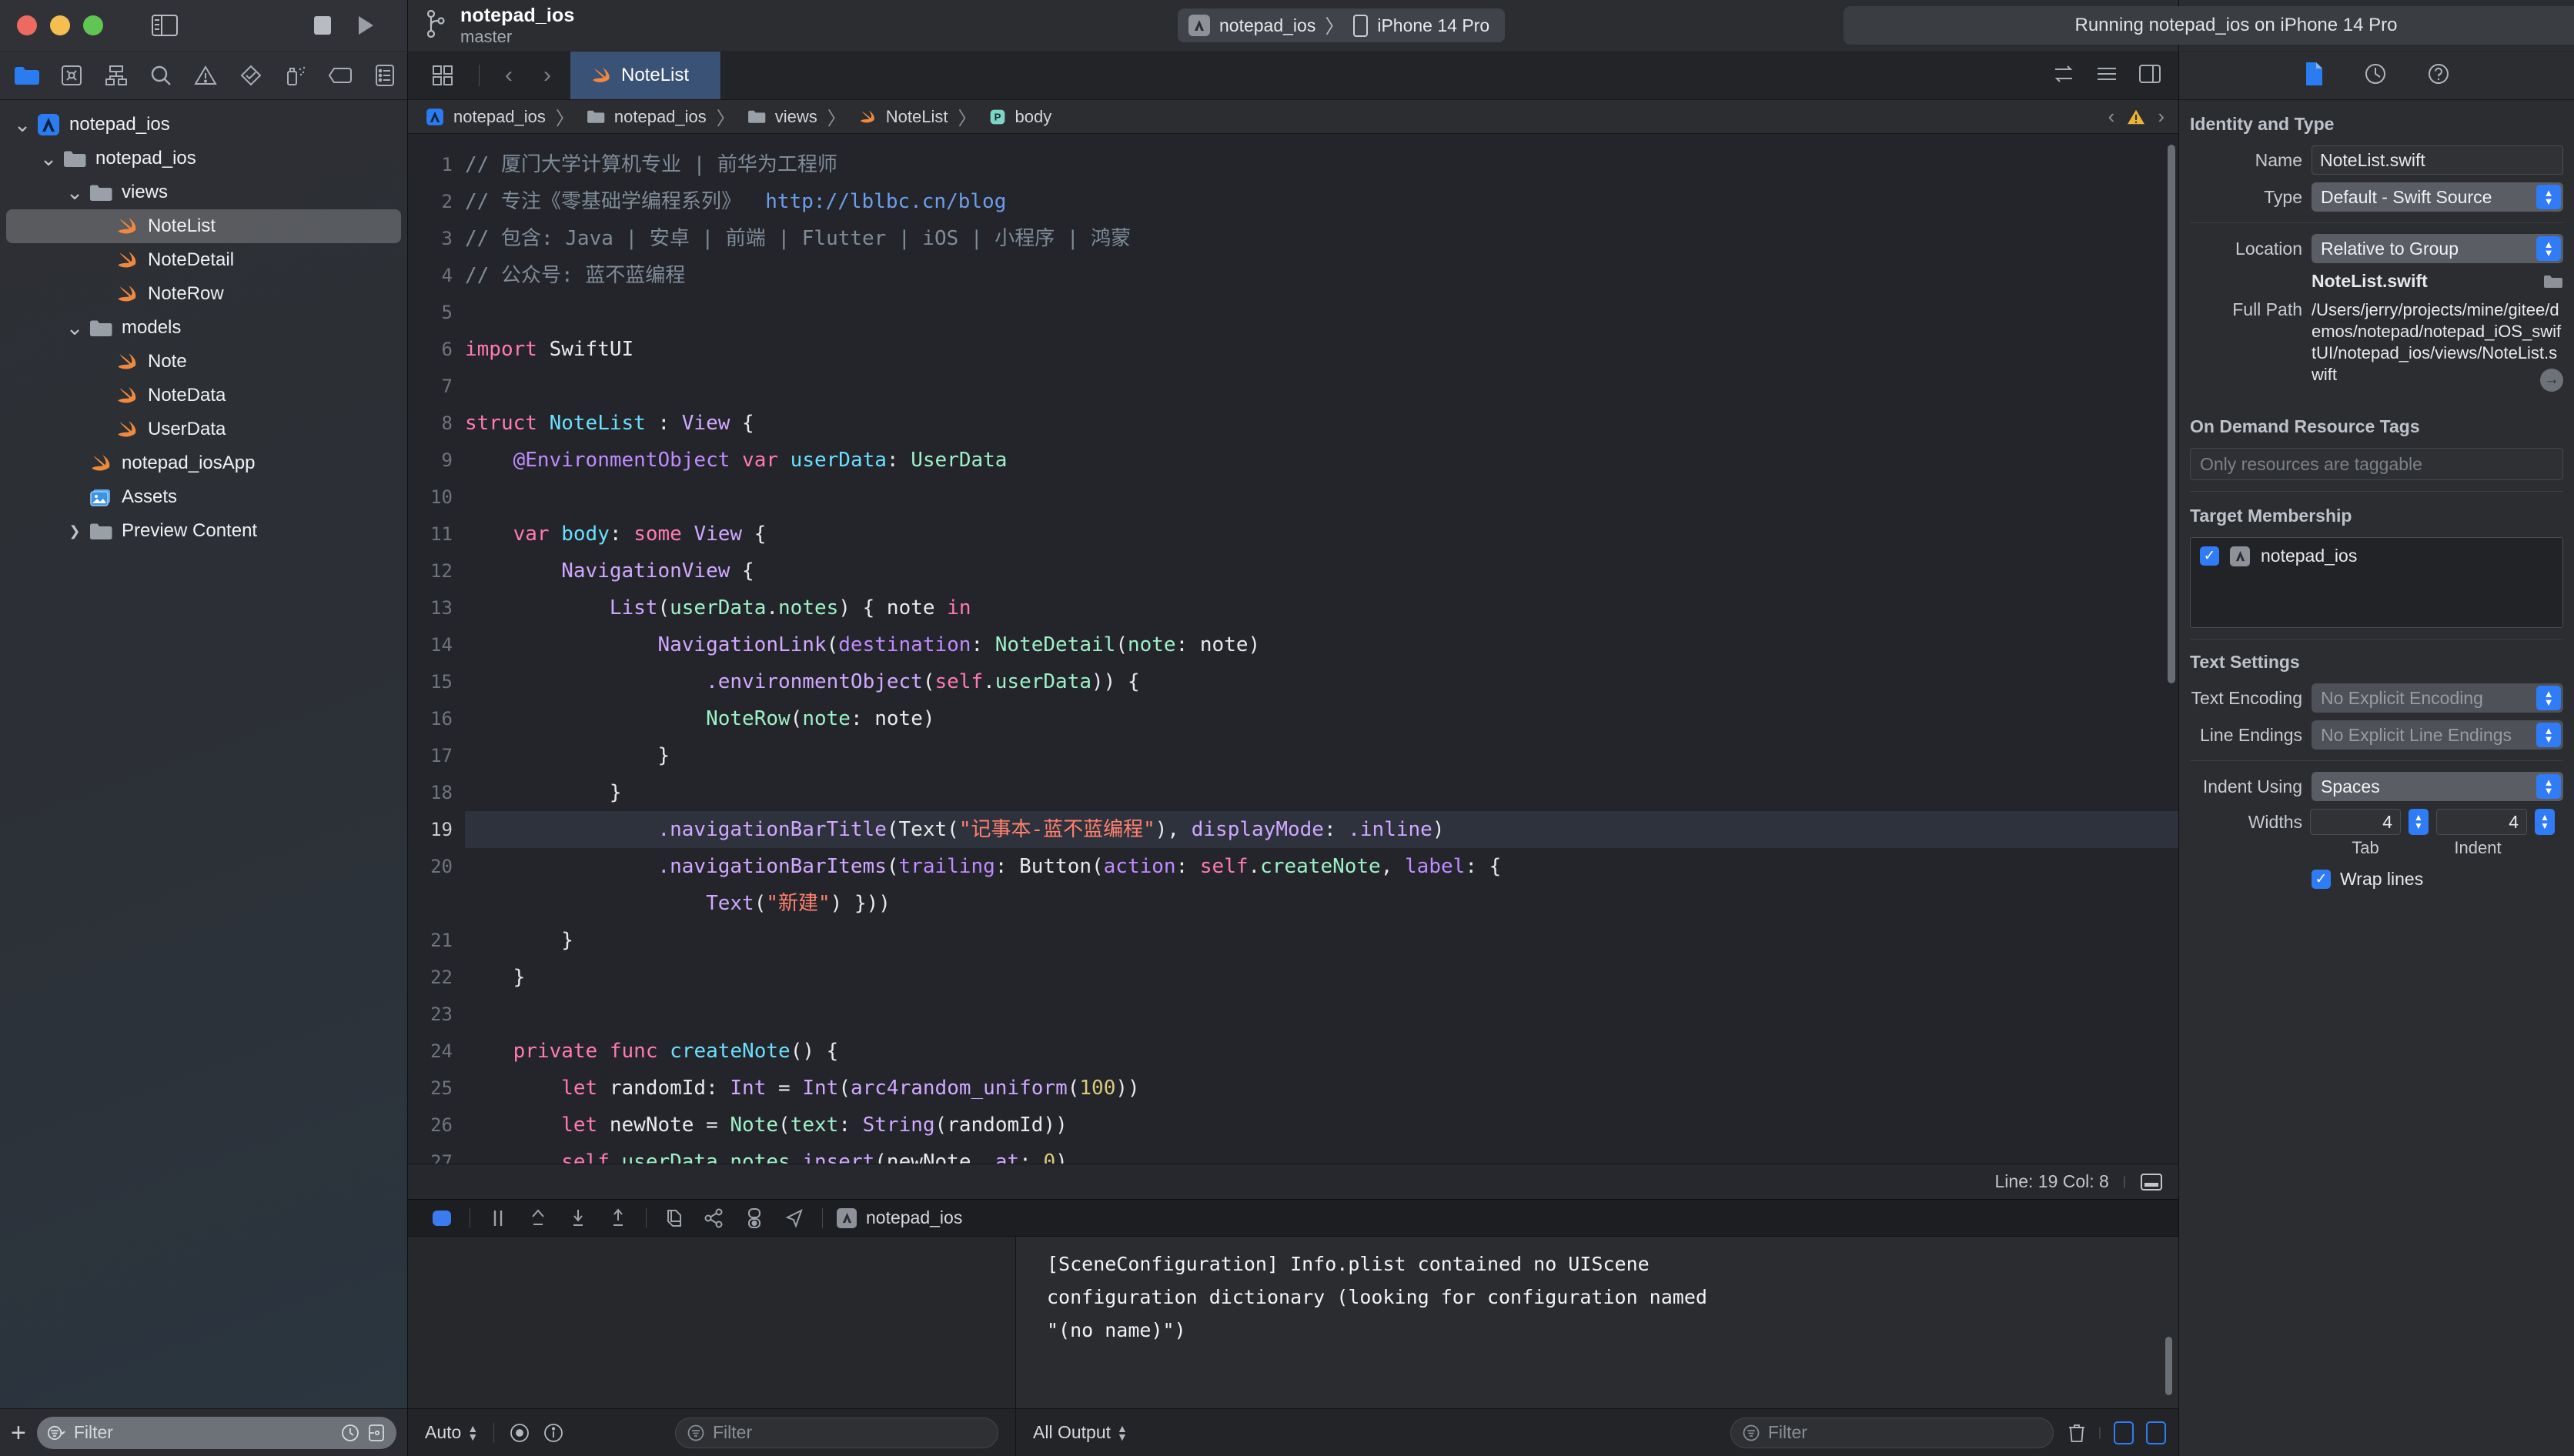 The image size is (2574, 1456). What do you see at coordinates (2356, 822) in the screenshot?
I see `tab-width-field: 4` at bounding box center [2356, 822].